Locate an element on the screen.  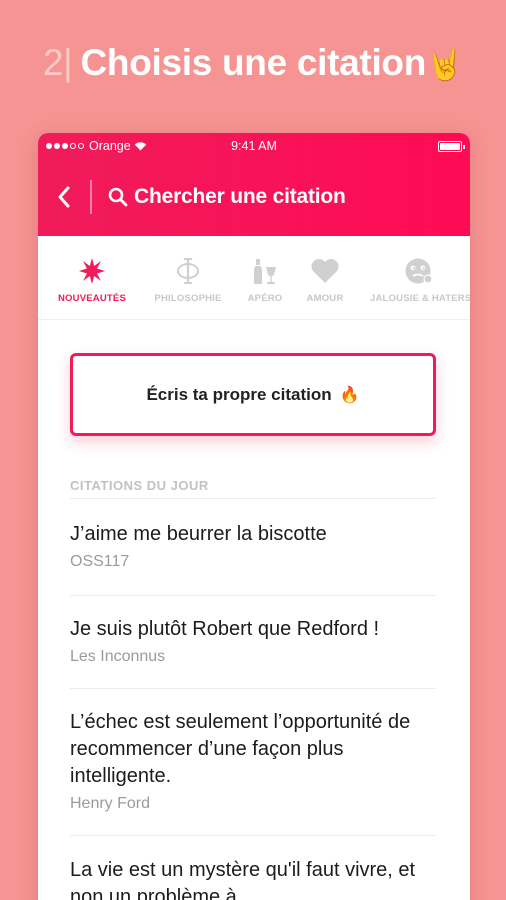
nav-divider is located at coordinates (91, 197).